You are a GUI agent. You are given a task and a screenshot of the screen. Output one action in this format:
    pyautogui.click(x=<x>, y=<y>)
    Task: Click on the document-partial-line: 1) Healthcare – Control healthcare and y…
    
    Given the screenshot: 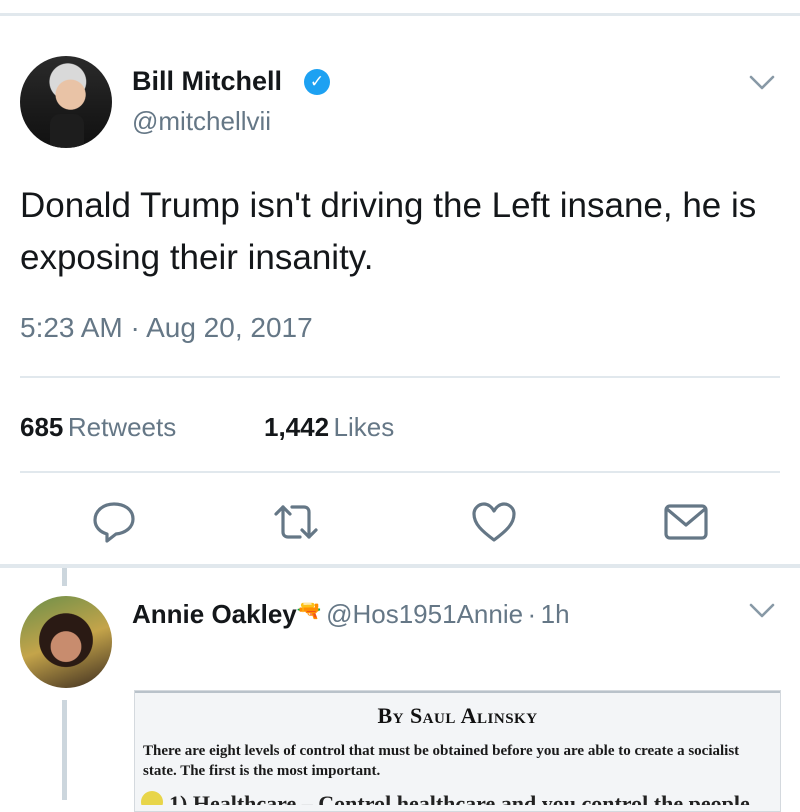 What is the action you would take?
    pyautogui.click(x=456, y=798)
    